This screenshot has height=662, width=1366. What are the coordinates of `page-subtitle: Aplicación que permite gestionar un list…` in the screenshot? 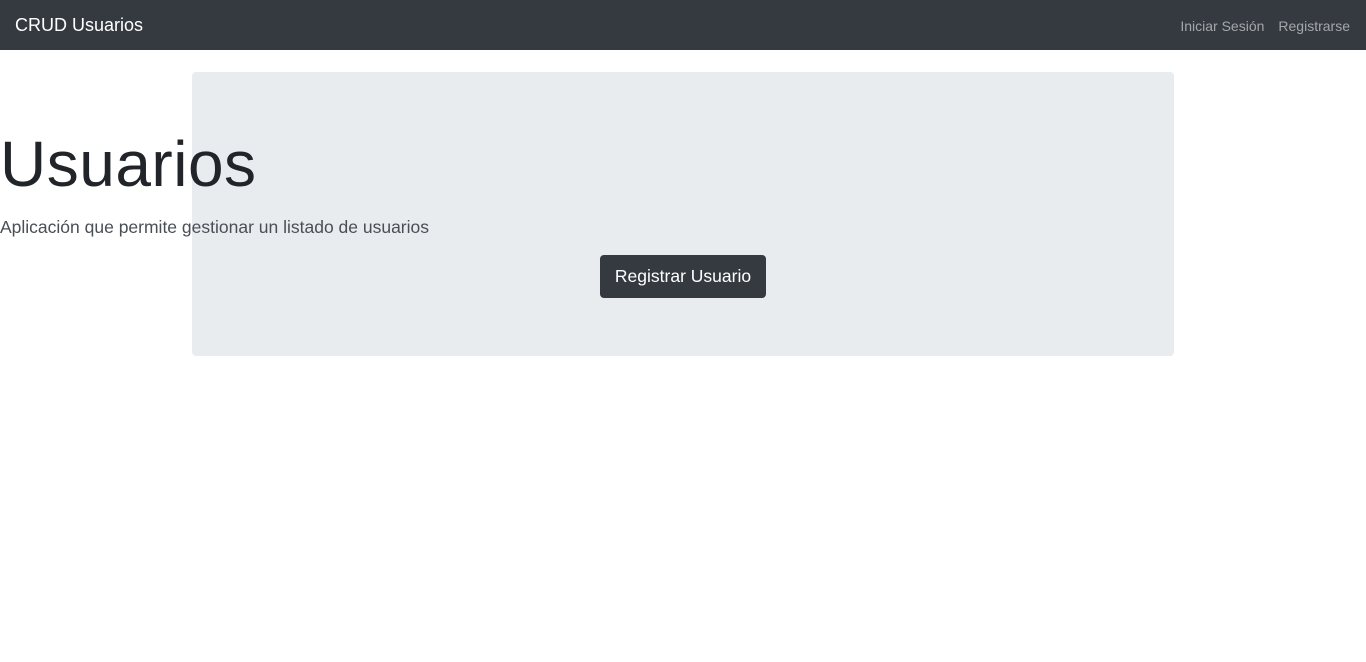 It's located at (215, 227).